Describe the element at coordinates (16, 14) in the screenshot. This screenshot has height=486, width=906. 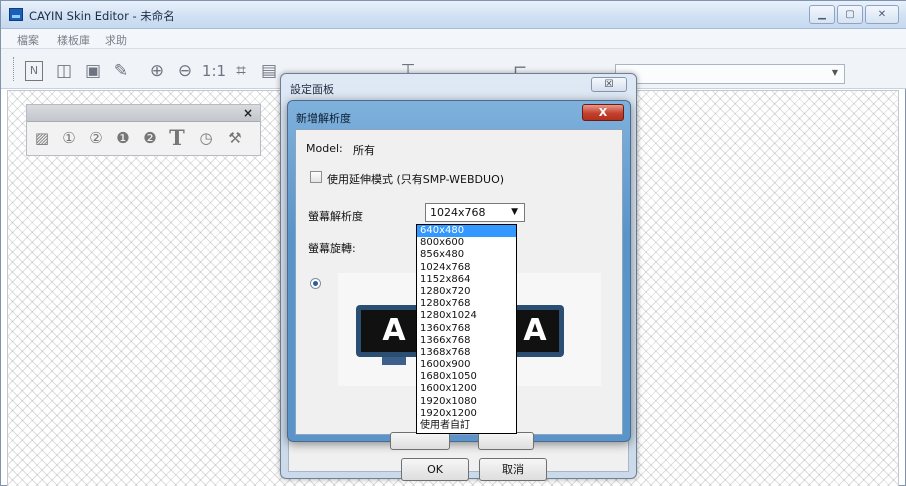
I see `cayin-app-icon` at that location.